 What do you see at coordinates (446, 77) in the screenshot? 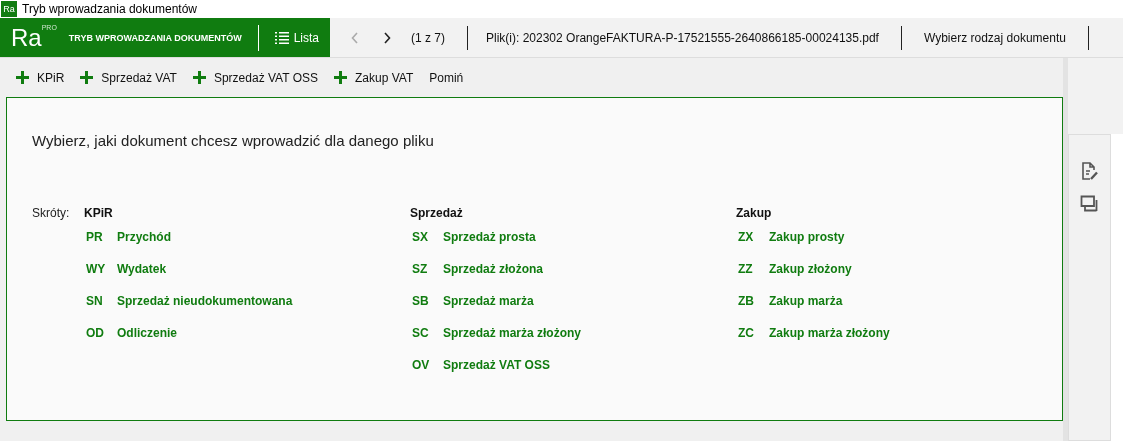
I see `toolbar-button: Pomiń` at bounding box center [446, 77].